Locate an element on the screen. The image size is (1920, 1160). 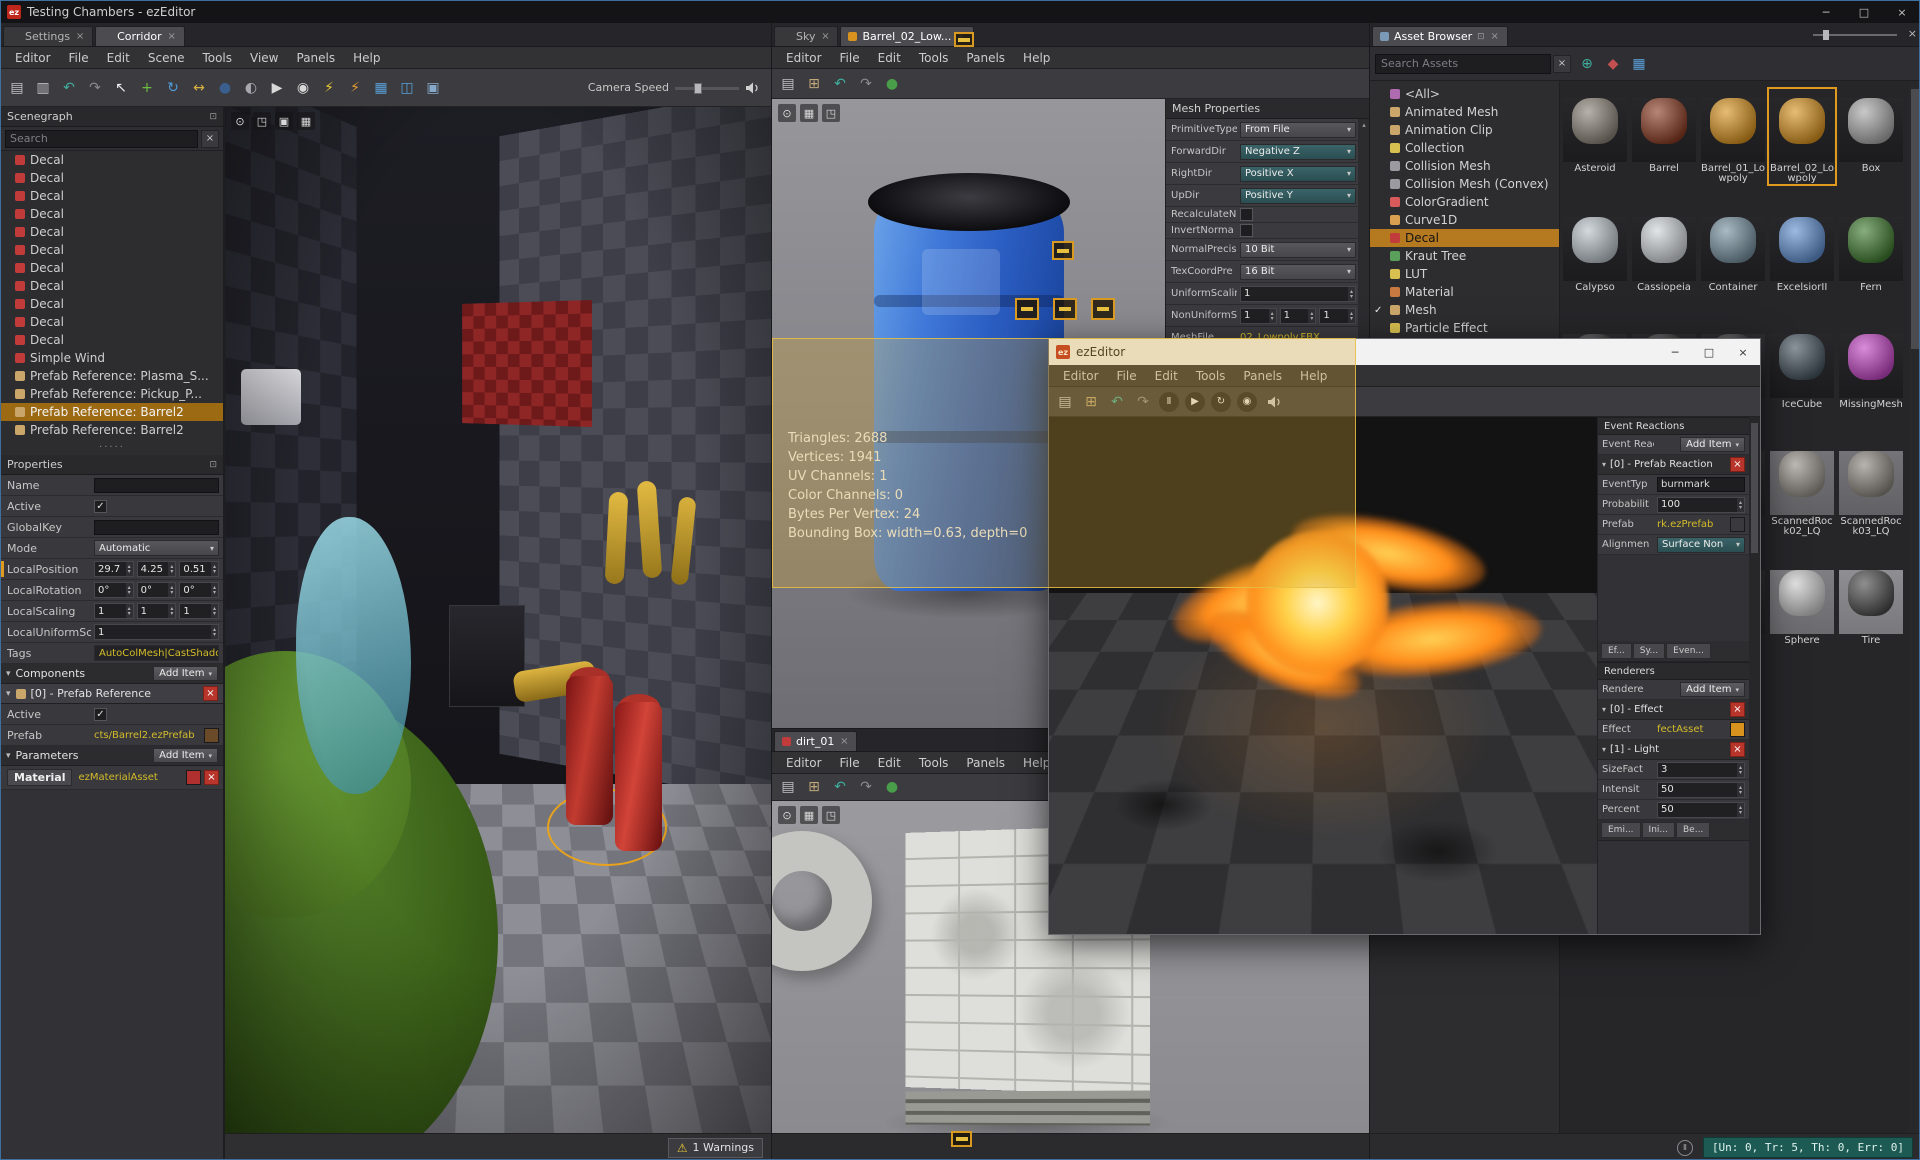
render-pipeline-icon: ● is located at coordinates (225, 88).